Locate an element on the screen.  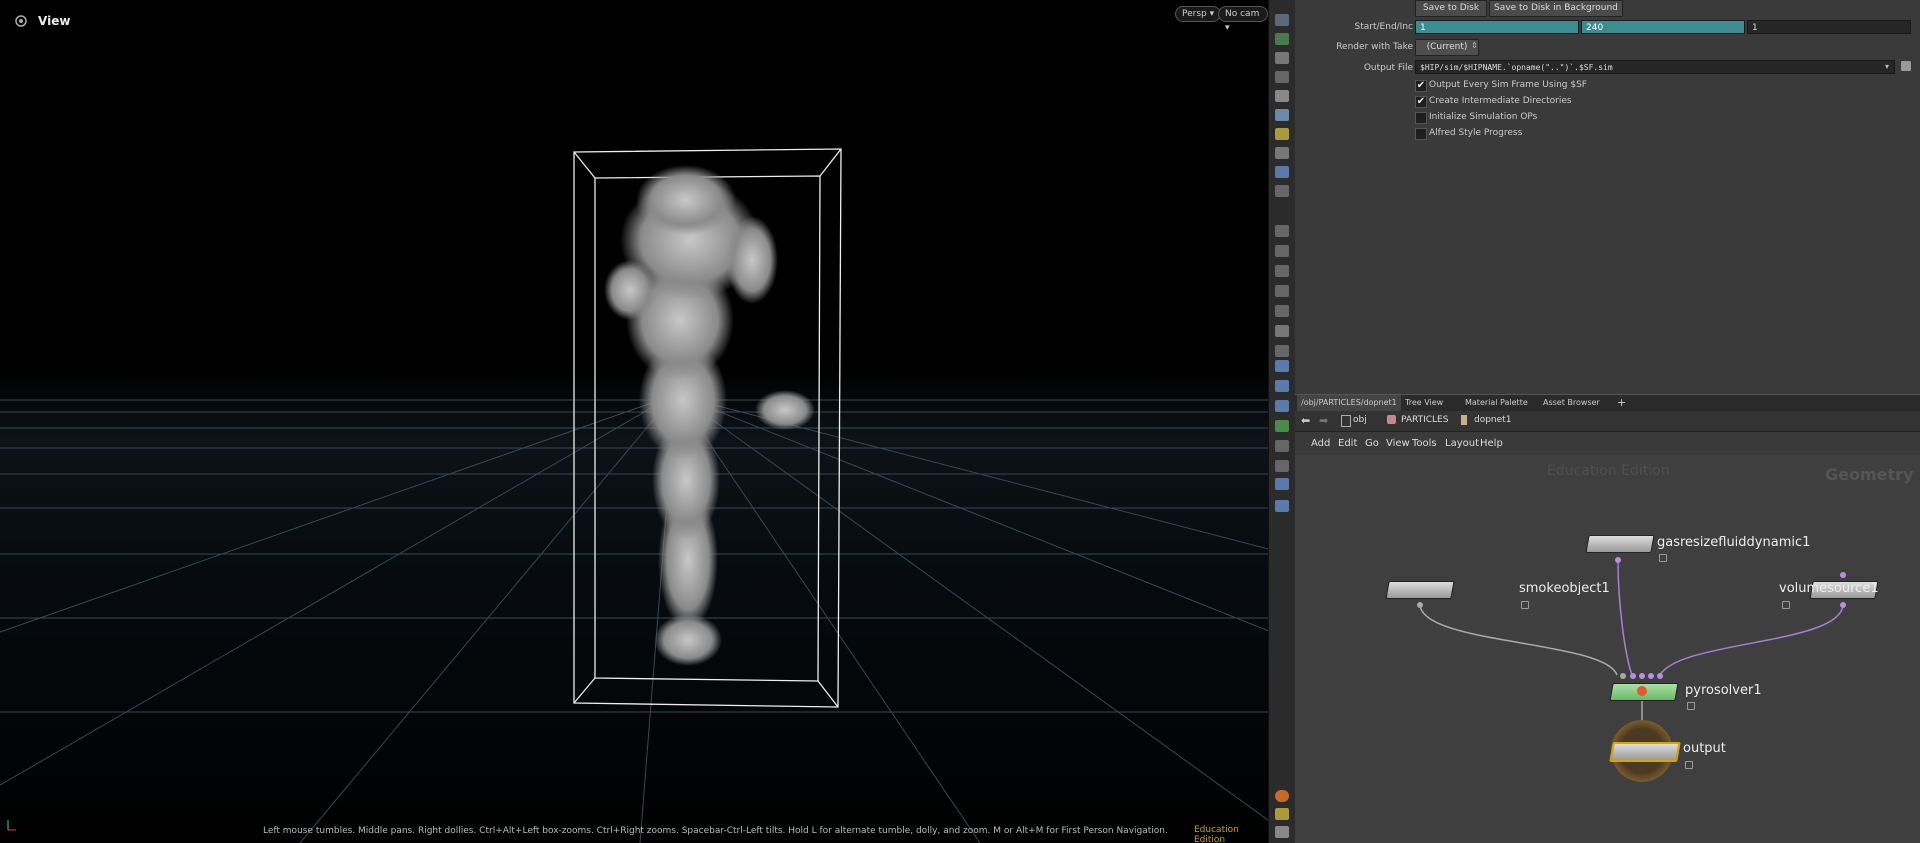
network-menu-bar: Add Edit Go View Tools Layout Help is located at coordinates (1607, 444).